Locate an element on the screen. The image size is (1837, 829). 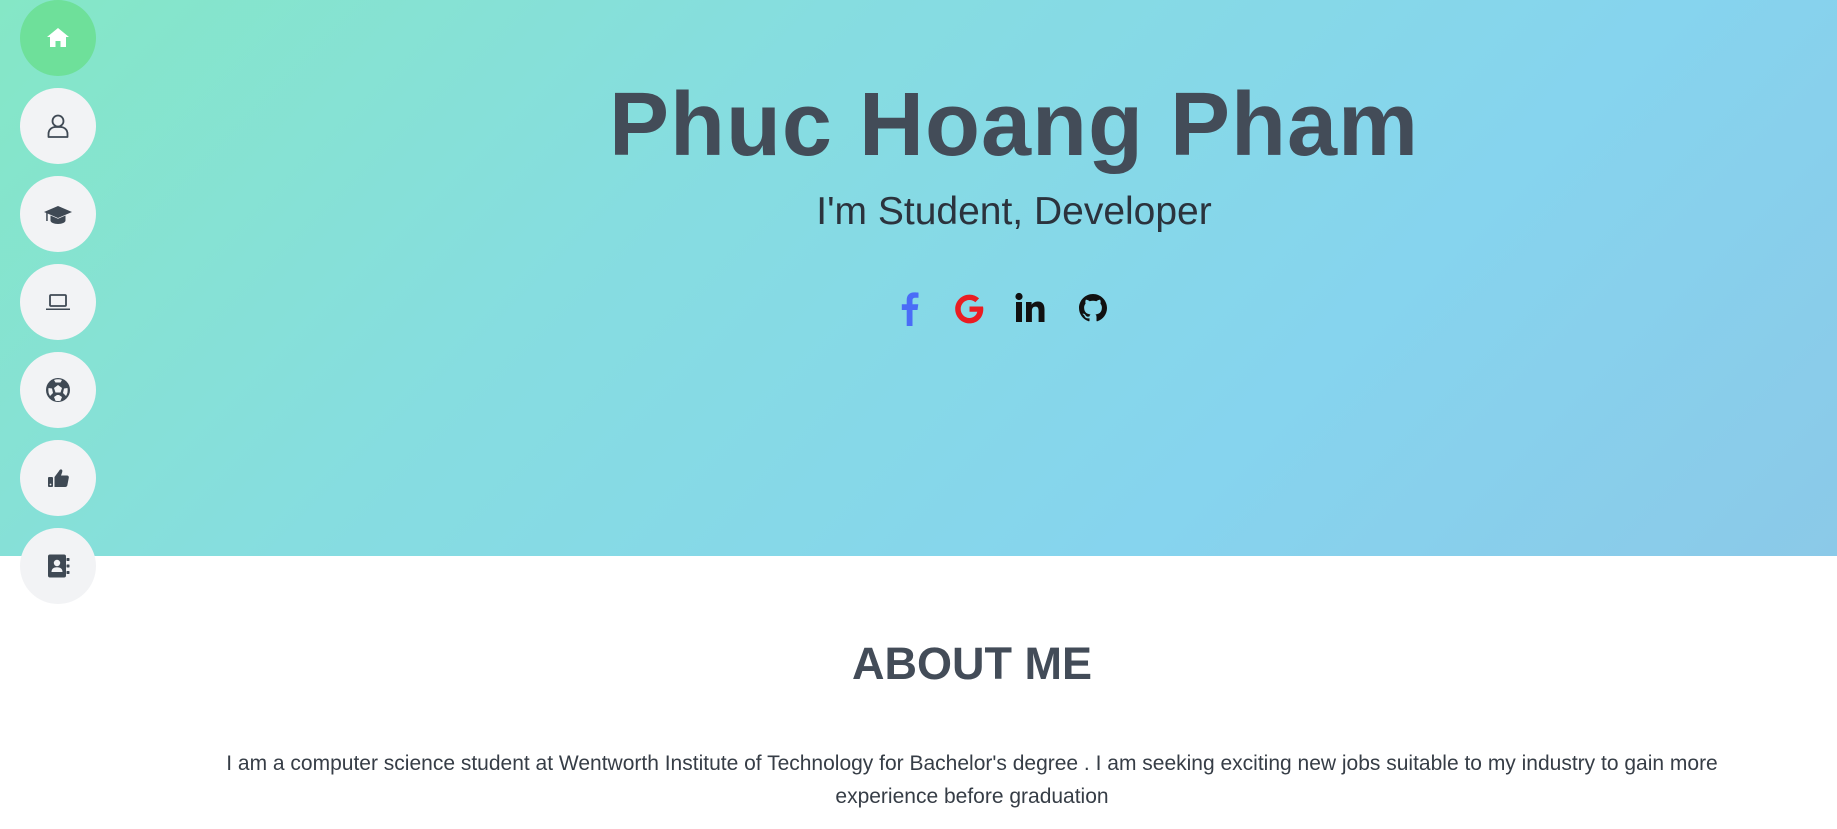
address-book-icon is located at coordinates (59, 566).